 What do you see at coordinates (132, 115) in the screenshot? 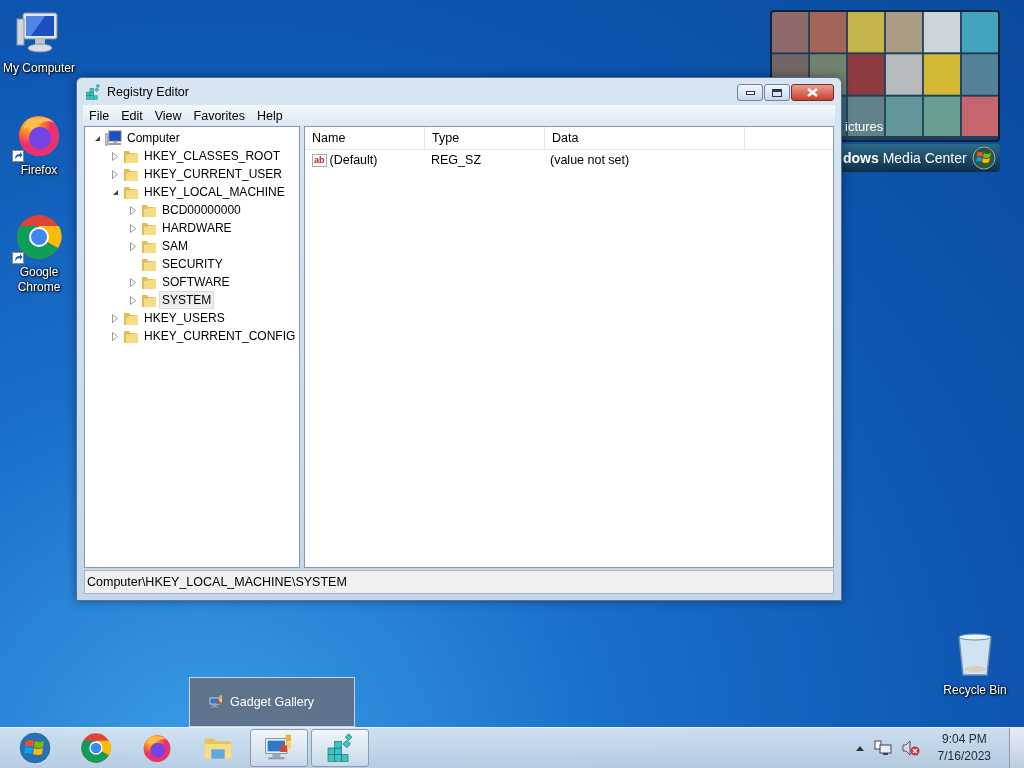
I see `menu-item: Edit` at bounding box center [132, 115].